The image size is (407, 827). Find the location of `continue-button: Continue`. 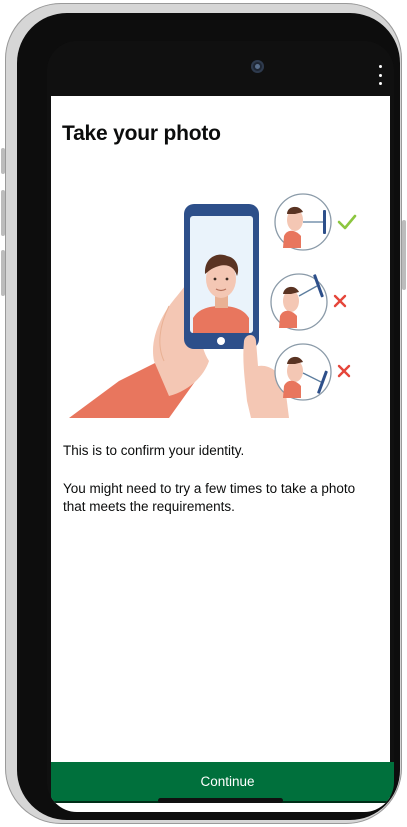

continue-button: Continue is located at coordinates (222, 781).